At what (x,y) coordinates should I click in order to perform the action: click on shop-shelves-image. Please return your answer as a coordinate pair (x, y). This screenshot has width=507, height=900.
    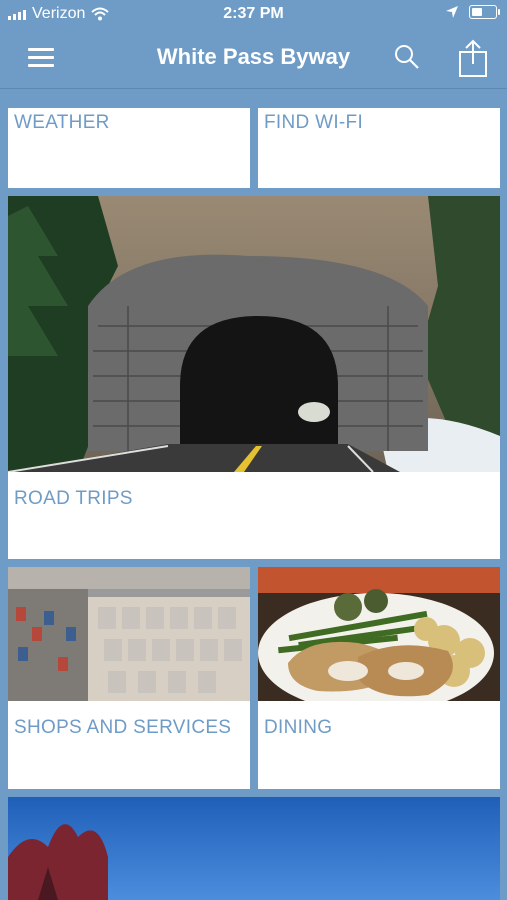
    Looking at the image, I should click on (129, 634).